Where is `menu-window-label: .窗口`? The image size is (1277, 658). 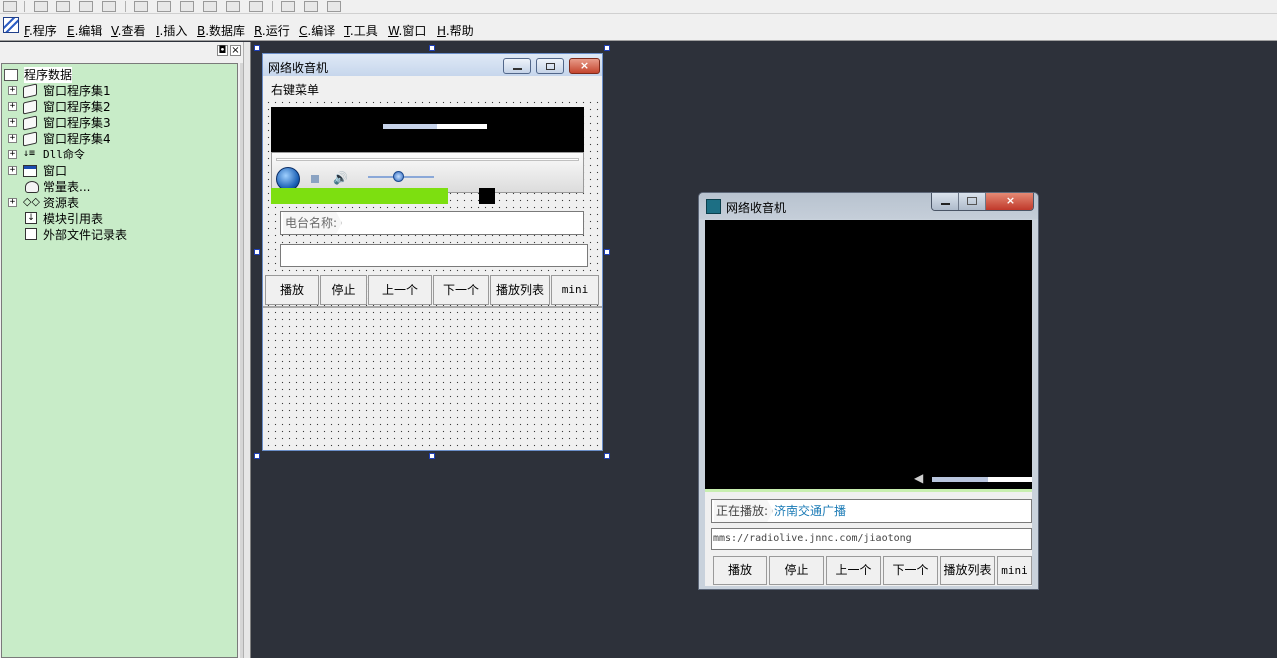 menu-window-label: .窗口 is located at coordinates (412, 31).